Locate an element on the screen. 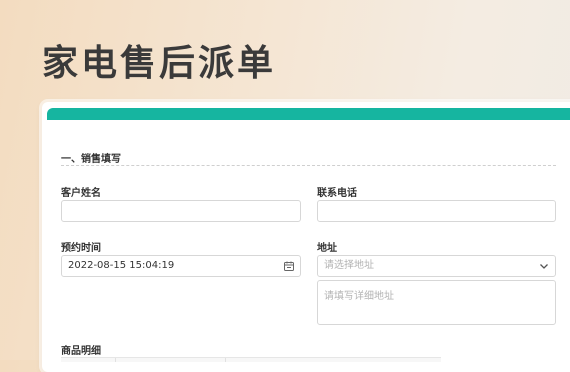  appointment-datetime-input: 2022-08-15 15:04:19 is located at coordinates (181, 266).